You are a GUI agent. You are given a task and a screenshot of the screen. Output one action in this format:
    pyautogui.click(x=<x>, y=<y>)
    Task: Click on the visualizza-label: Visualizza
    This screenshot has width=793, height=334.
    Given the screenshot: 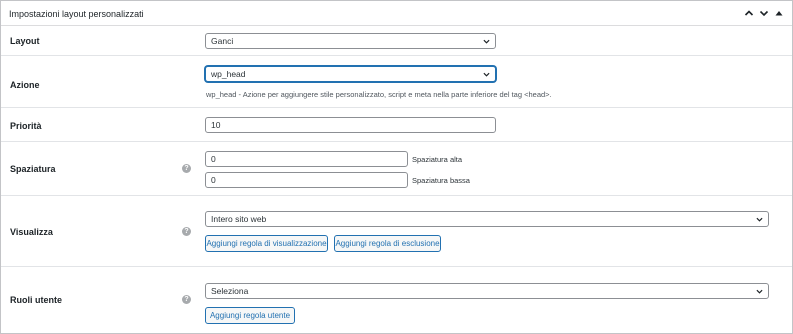 What is the action you would take?
    pyautogui.click(x=31, y=232)
    